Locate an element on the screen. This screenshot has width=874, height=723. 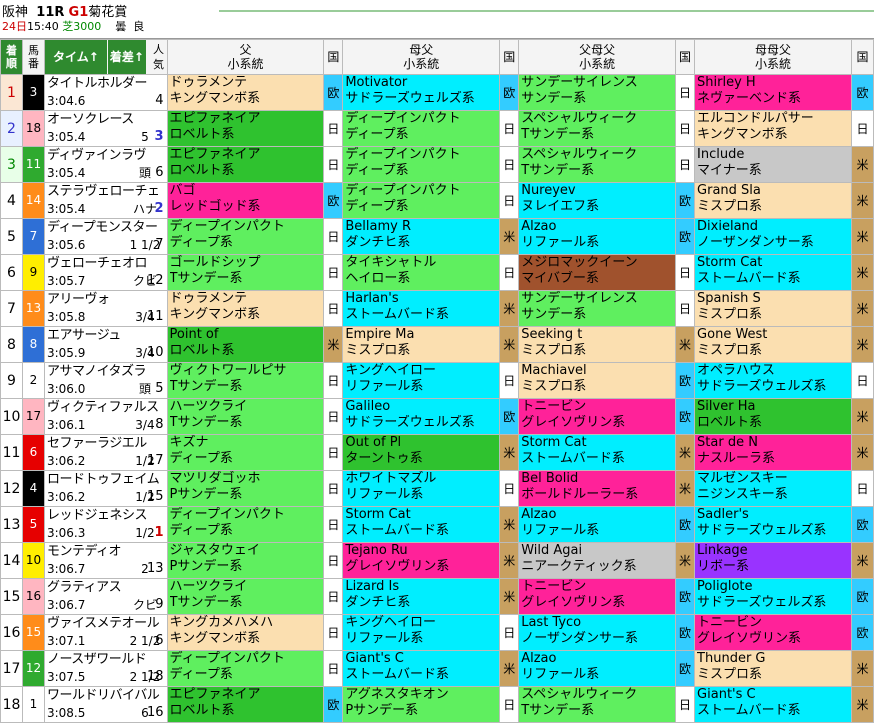
horse-name: ステラヴェローチェ is located at coordinates (103, 192).